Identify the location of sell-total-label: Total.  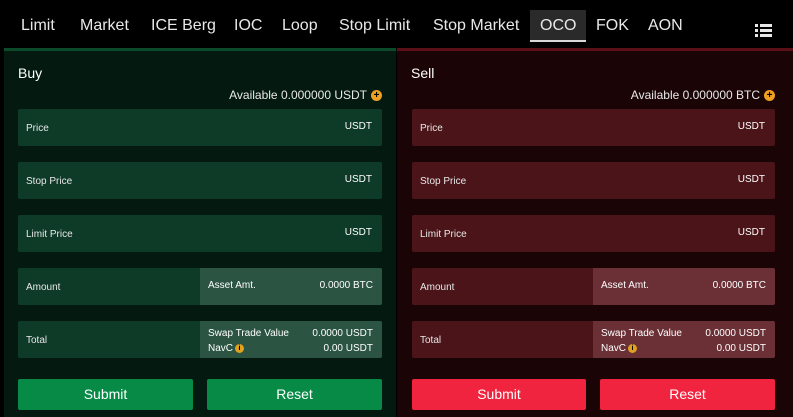
(431, 340).